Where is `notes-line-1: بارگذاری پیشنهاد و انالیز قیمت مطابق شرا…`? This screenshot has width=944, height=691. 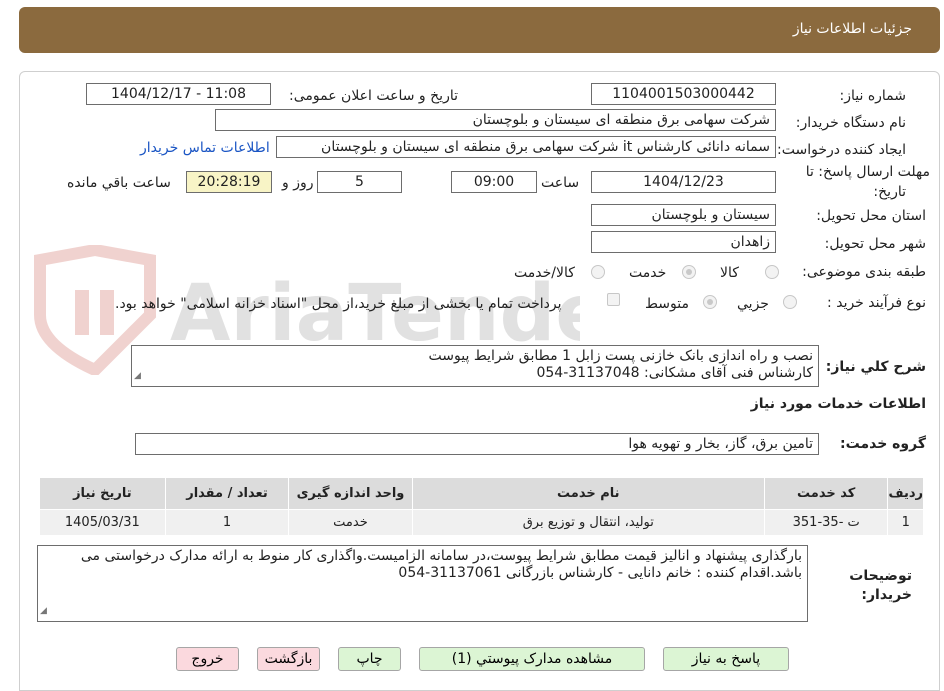
notes-line-1: بارگذاری پیشنهاد و انالیز قیمت مطابق شرا… is located at coordinates (441, 556).